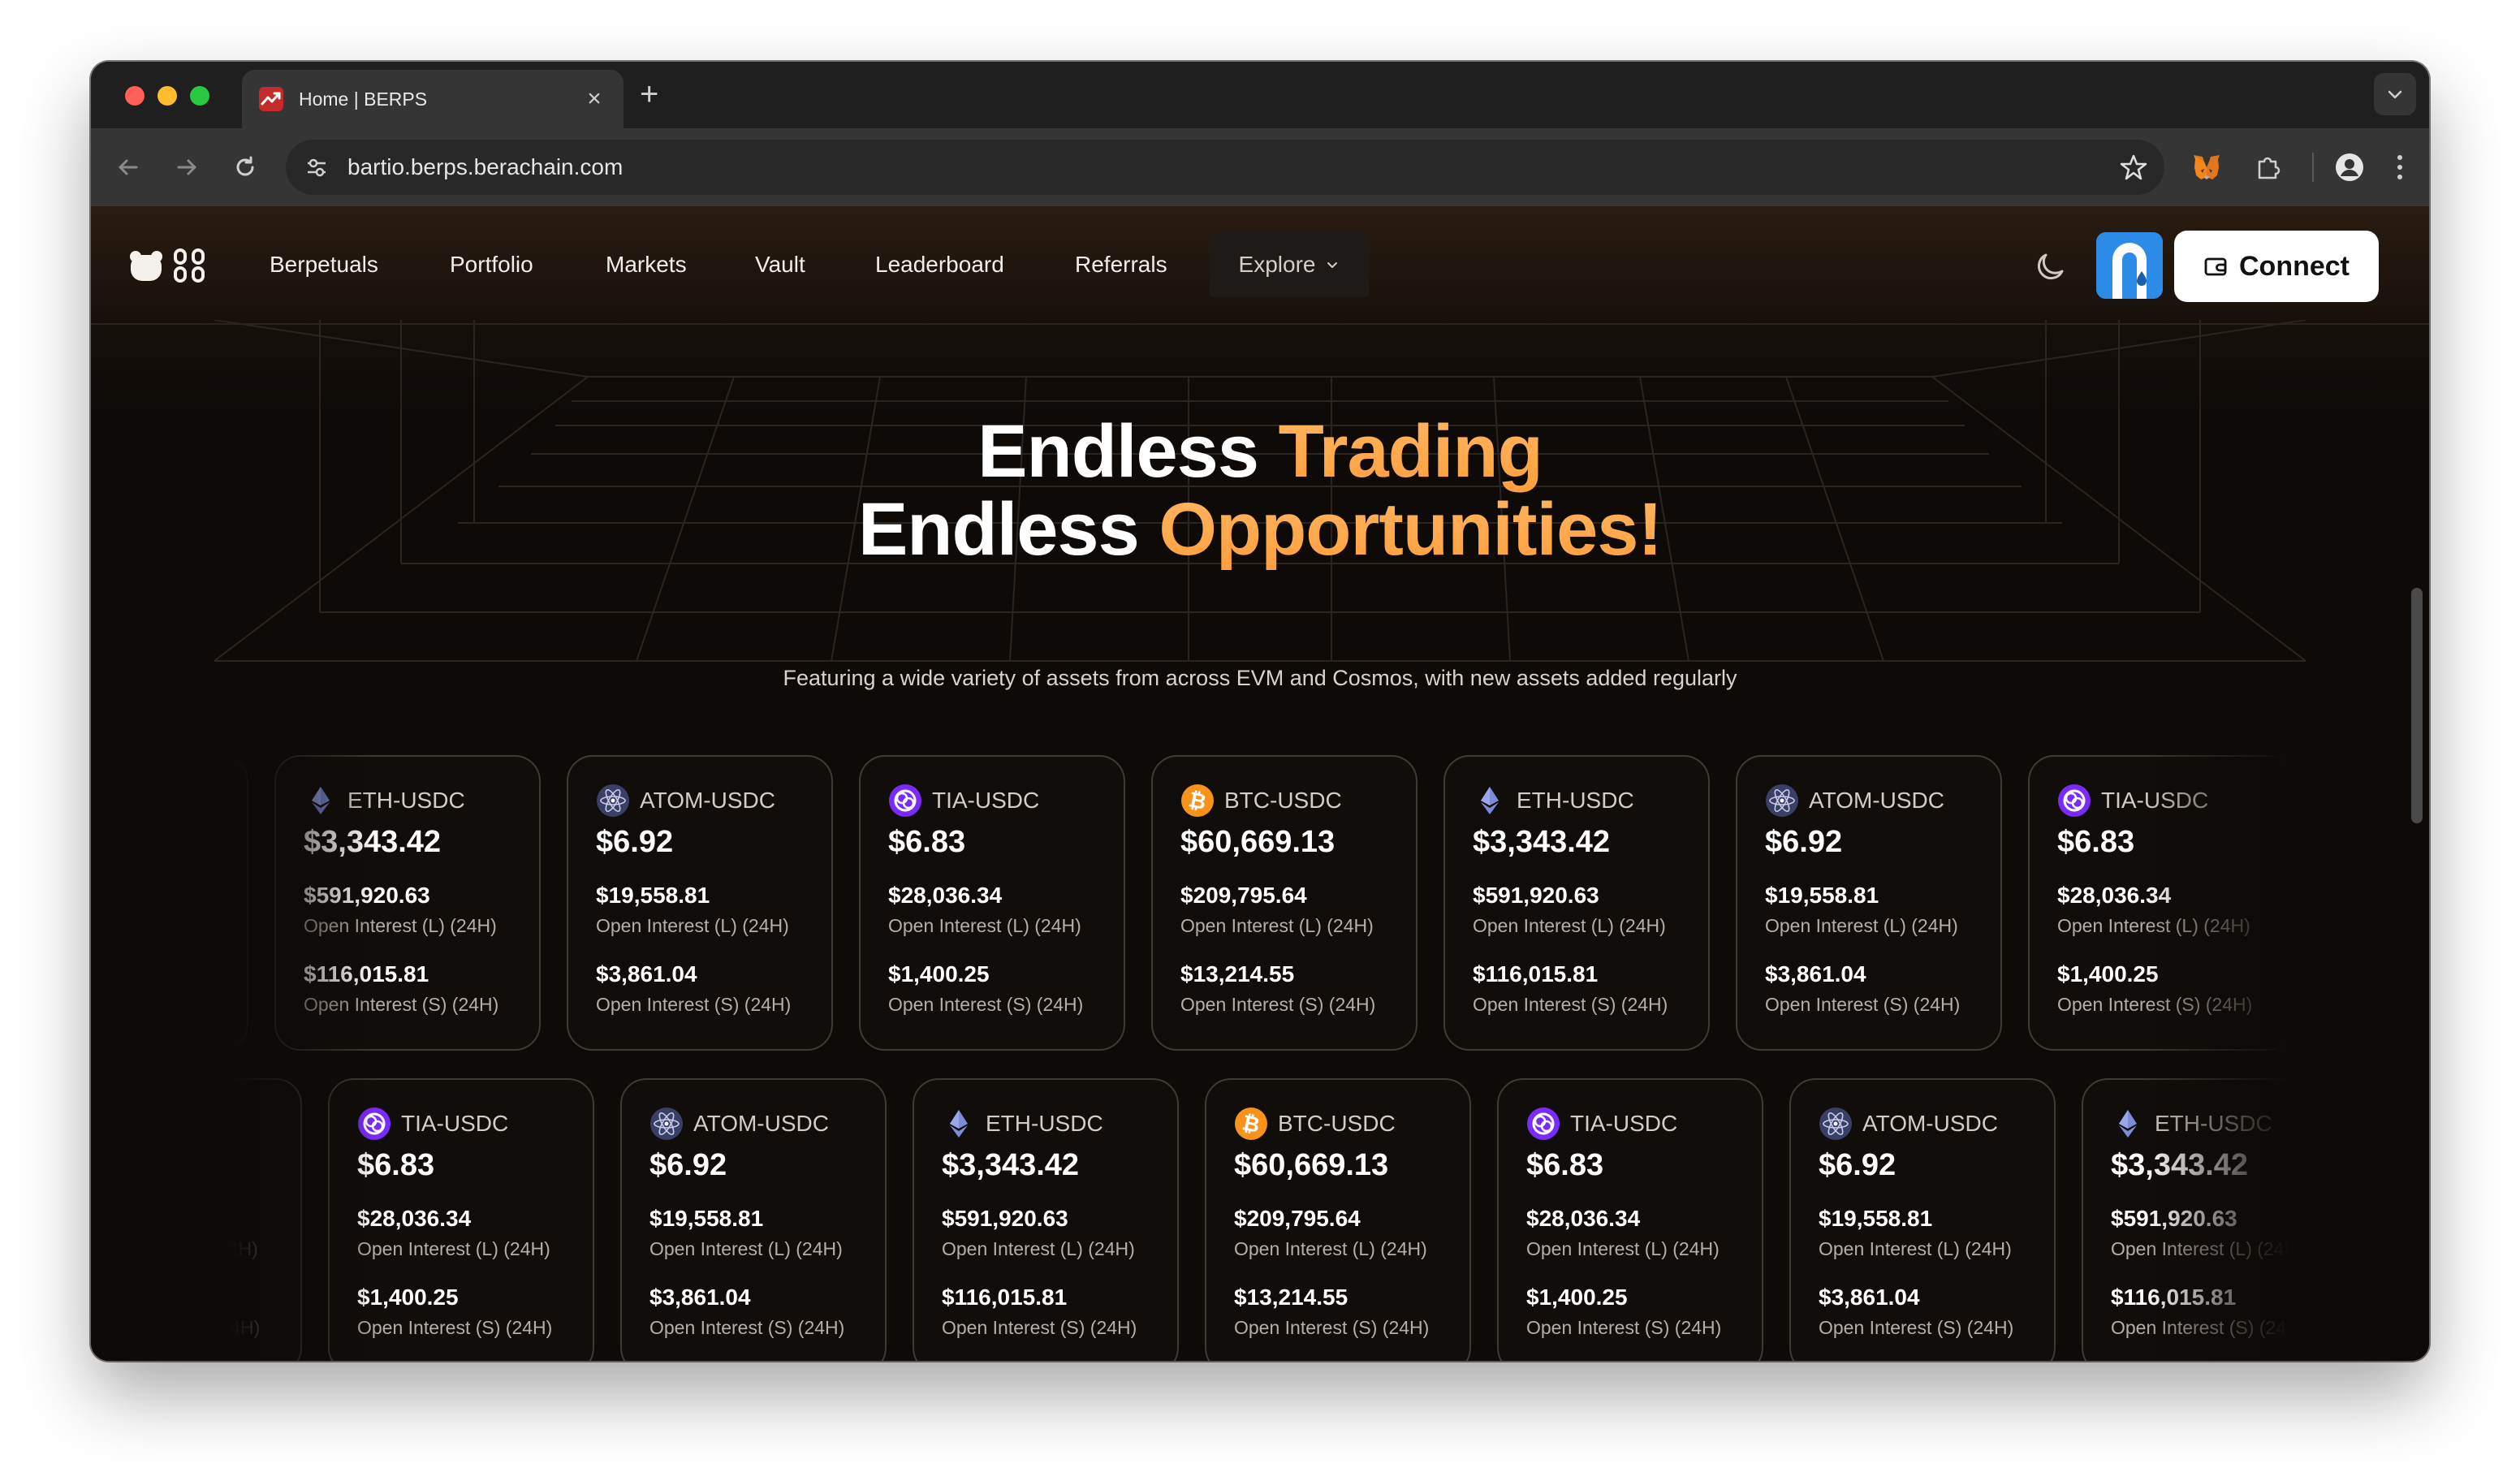 The height and width of the screenshot is (1468, 2520). I want to click on back-arrow-icon, so click(128, 167).